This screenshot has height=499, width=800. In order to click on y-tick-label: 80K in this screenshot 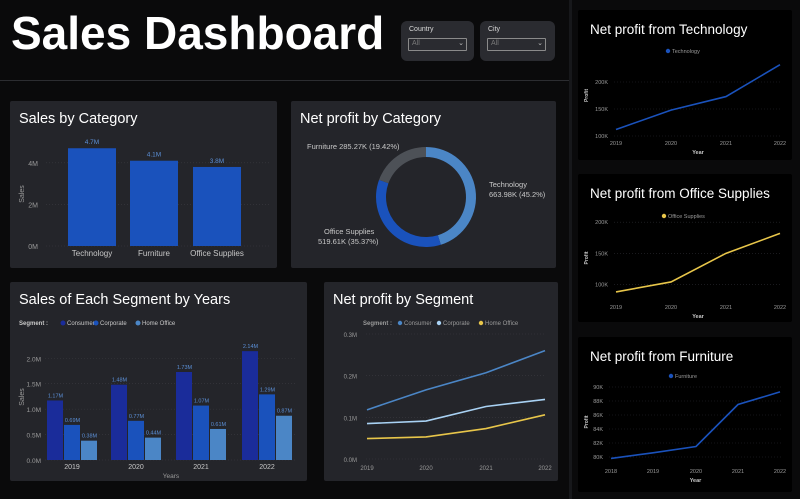, I will do `click(598, 458)`.